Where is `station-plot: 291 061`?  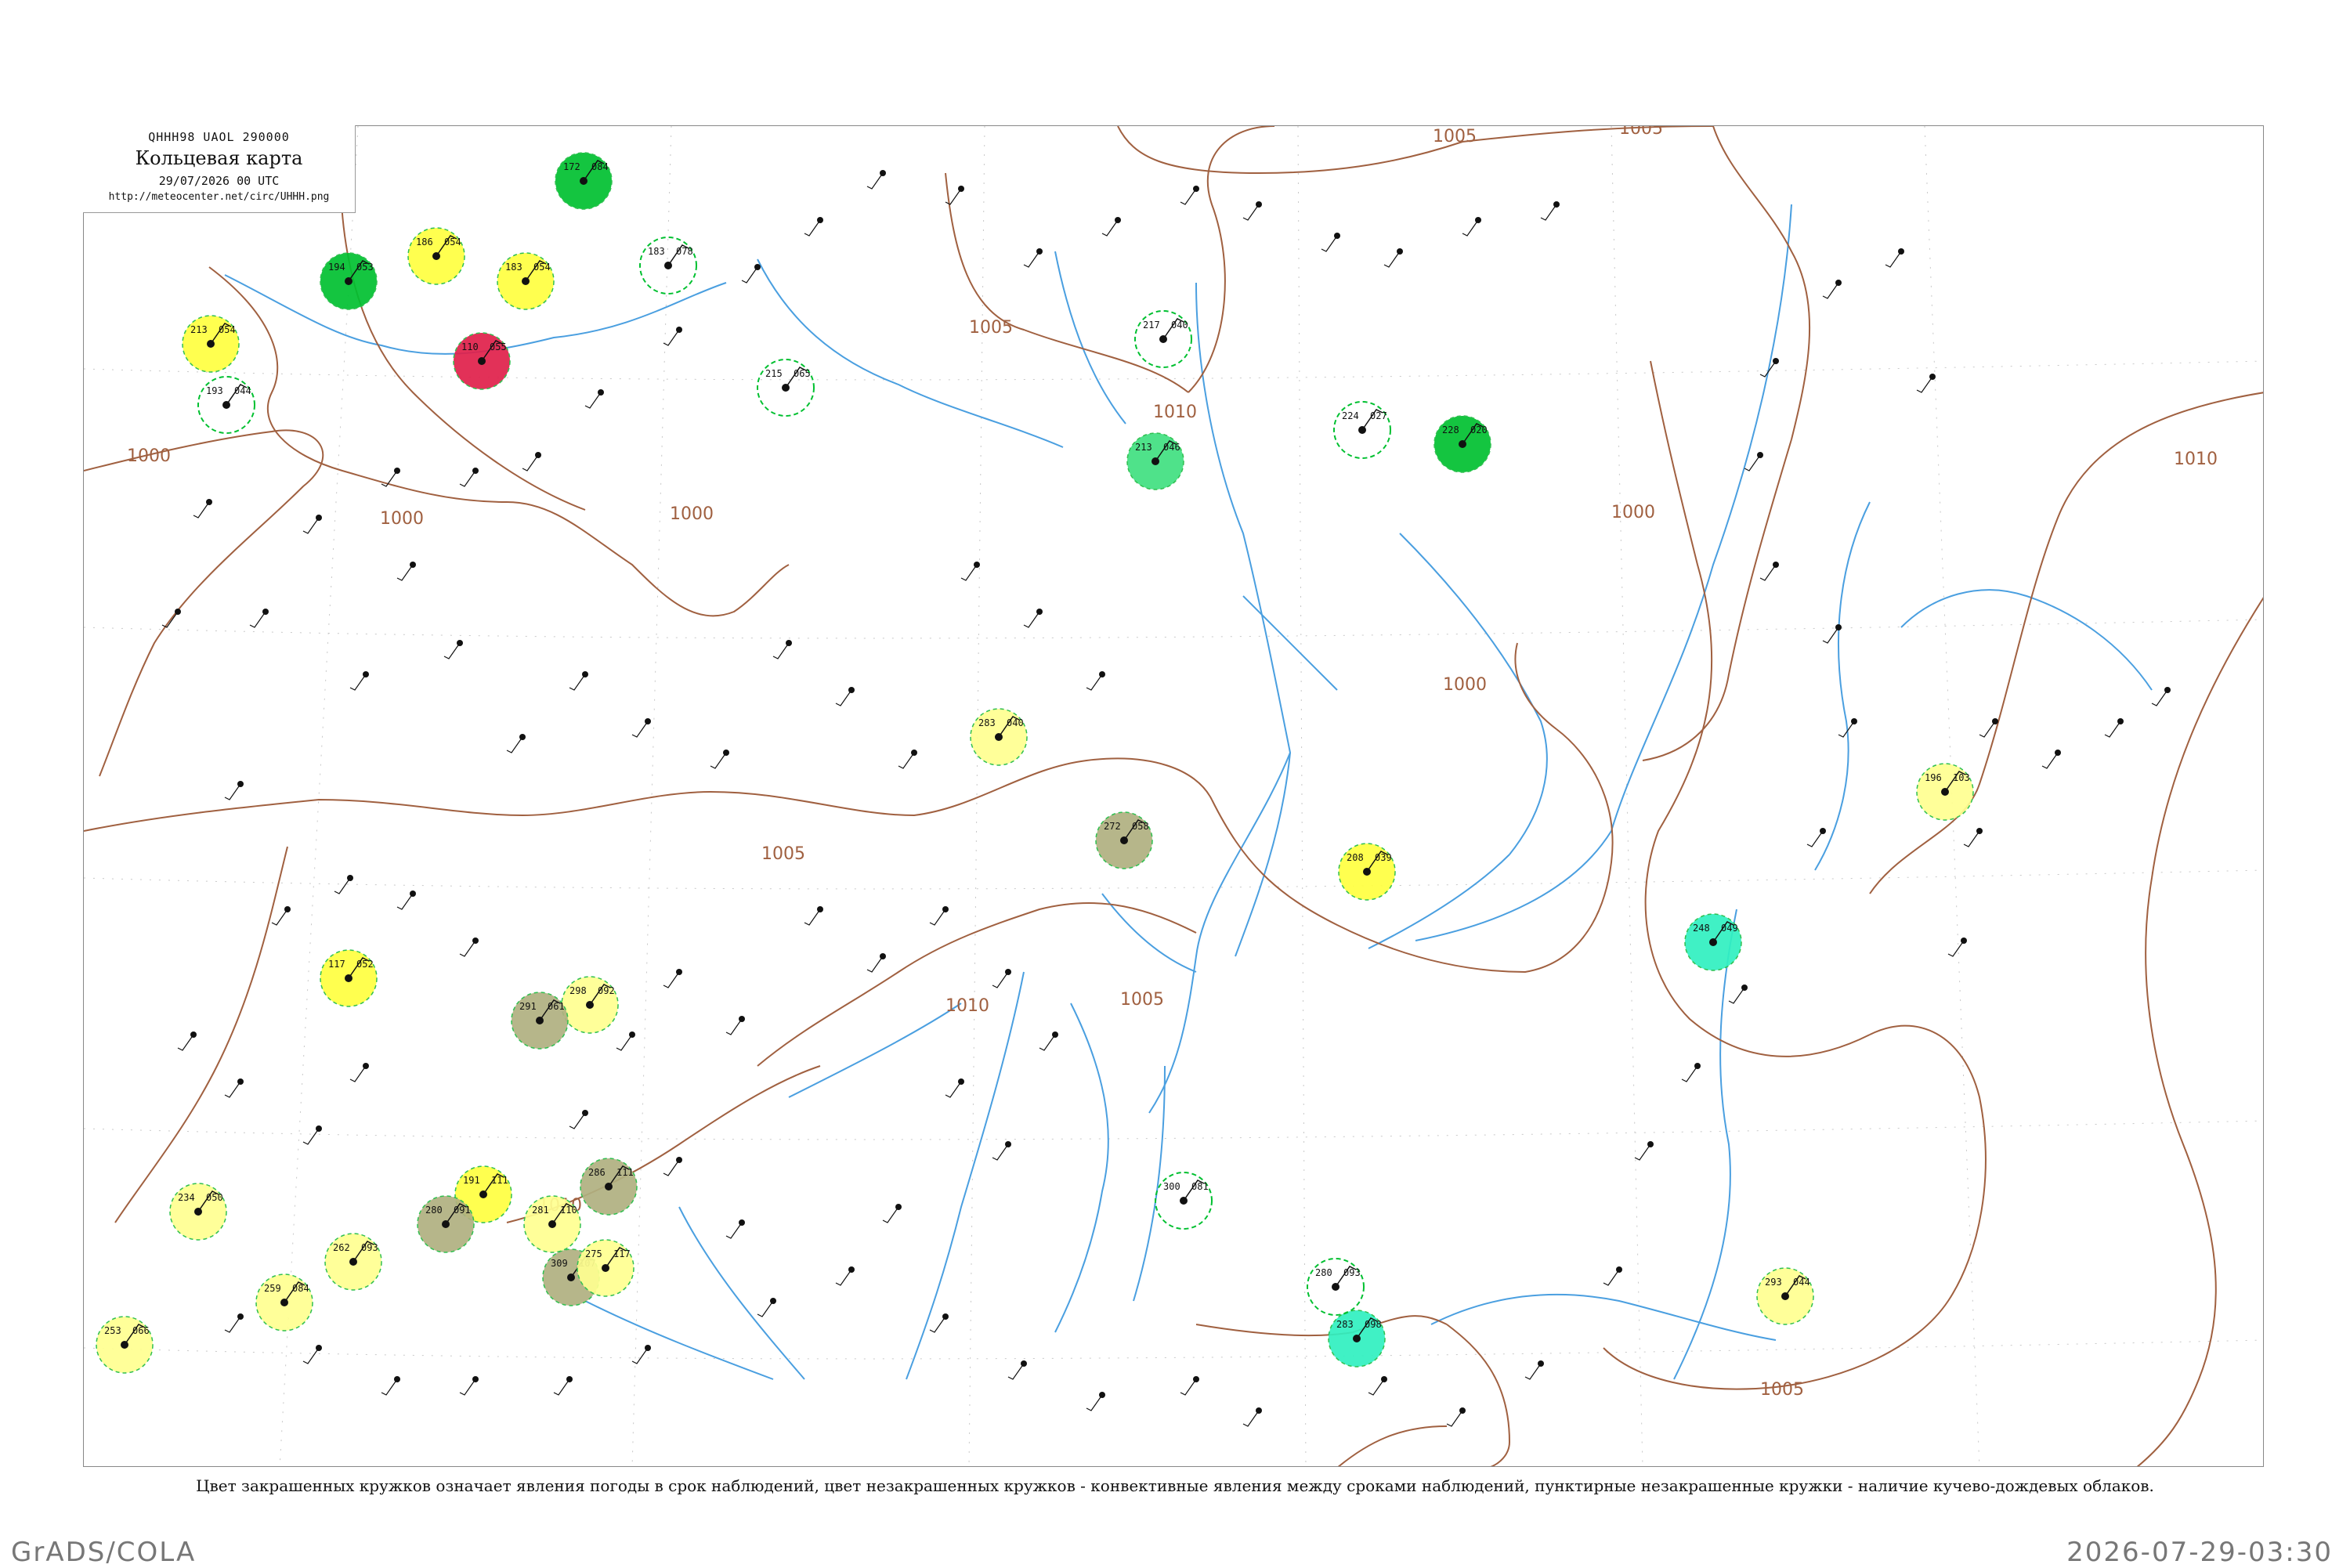 station-plot: 291 061 is located at coordinates (540, 1021).